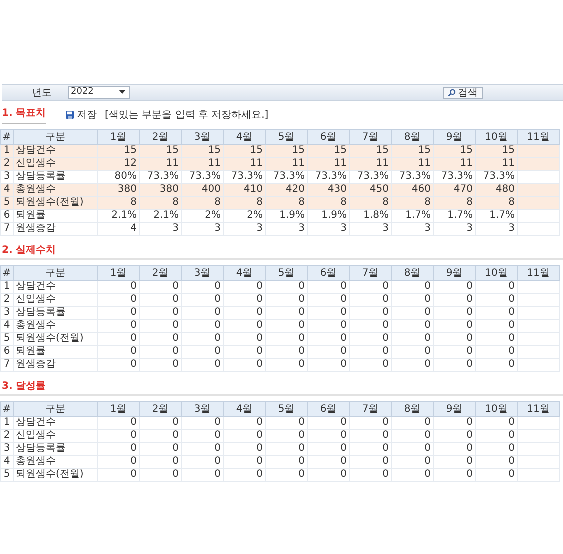 Image resolution: width=563 pixels, height=554 pixels. Describe the element at coordinates (119, 273) in the screenshot. I see `column-header: 1월` at that location.